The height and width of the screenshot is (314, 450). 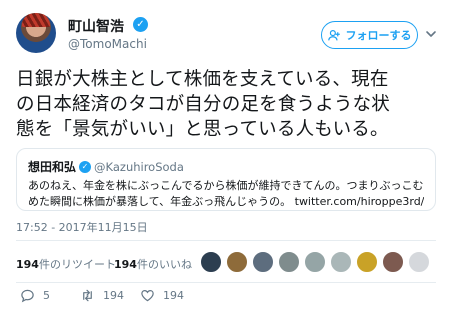 I want to click on quoted-text-line: めた瞬間に株価が暴落して、年金ぶっ飛んじゃうの。, so click(x=160, y=201).